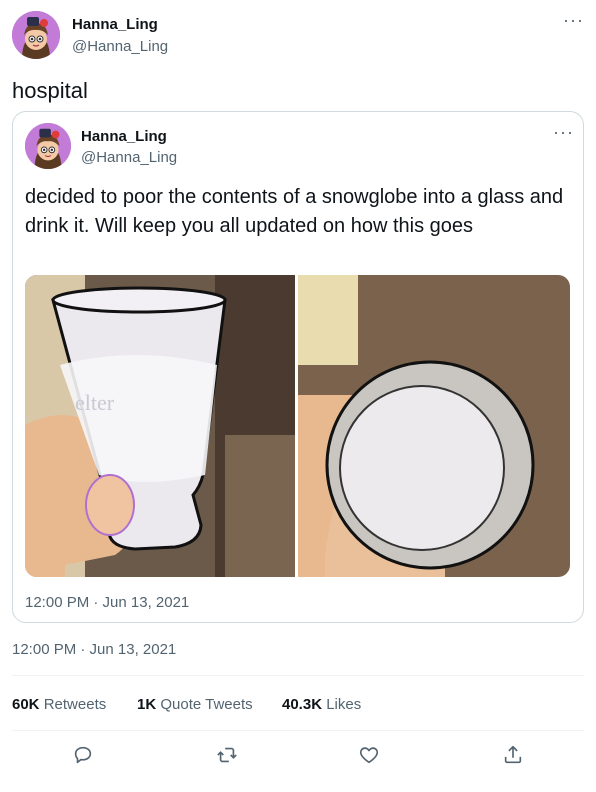  What do you see at coordinates (75, 704) in the screenshot?
I see `retweets-label: Retweets` at bounding box center [75, 704].